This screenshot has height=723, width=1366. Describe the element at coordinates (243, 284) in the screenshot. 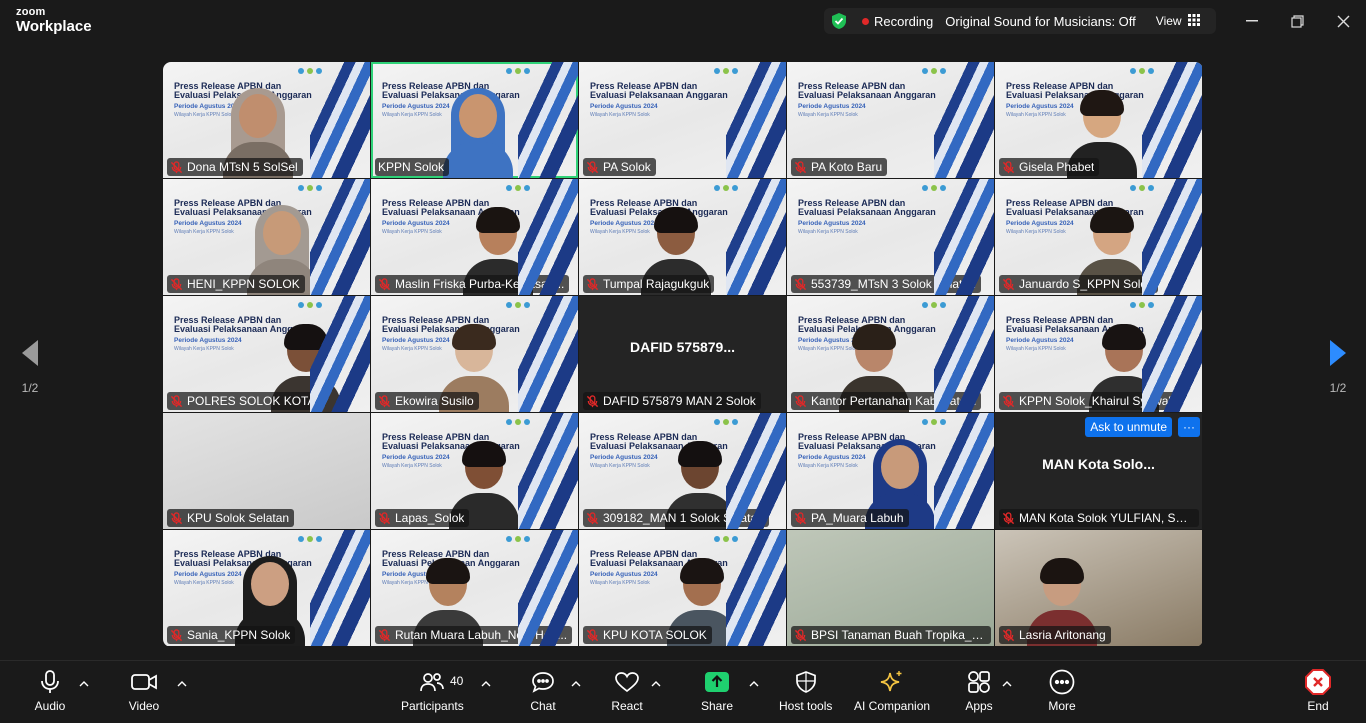

I see `participant-name: HENI_KPPN SOLOK` at that location.